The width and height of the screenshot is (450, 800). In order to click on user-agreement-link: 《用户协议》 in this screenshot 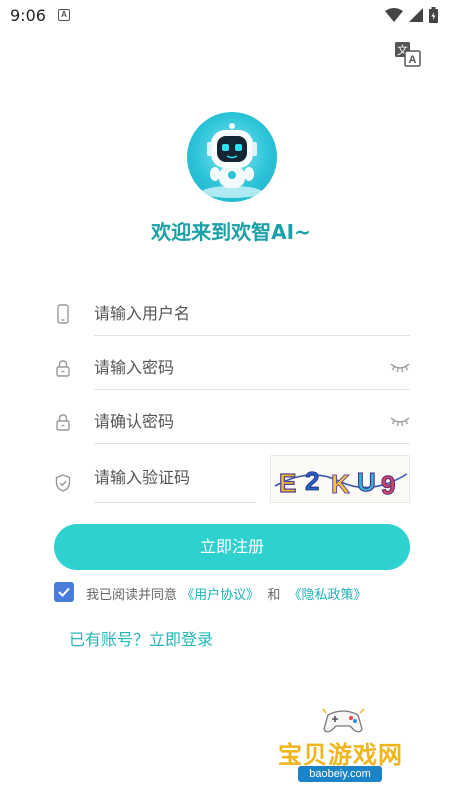, I will do `click(220, 595)`.